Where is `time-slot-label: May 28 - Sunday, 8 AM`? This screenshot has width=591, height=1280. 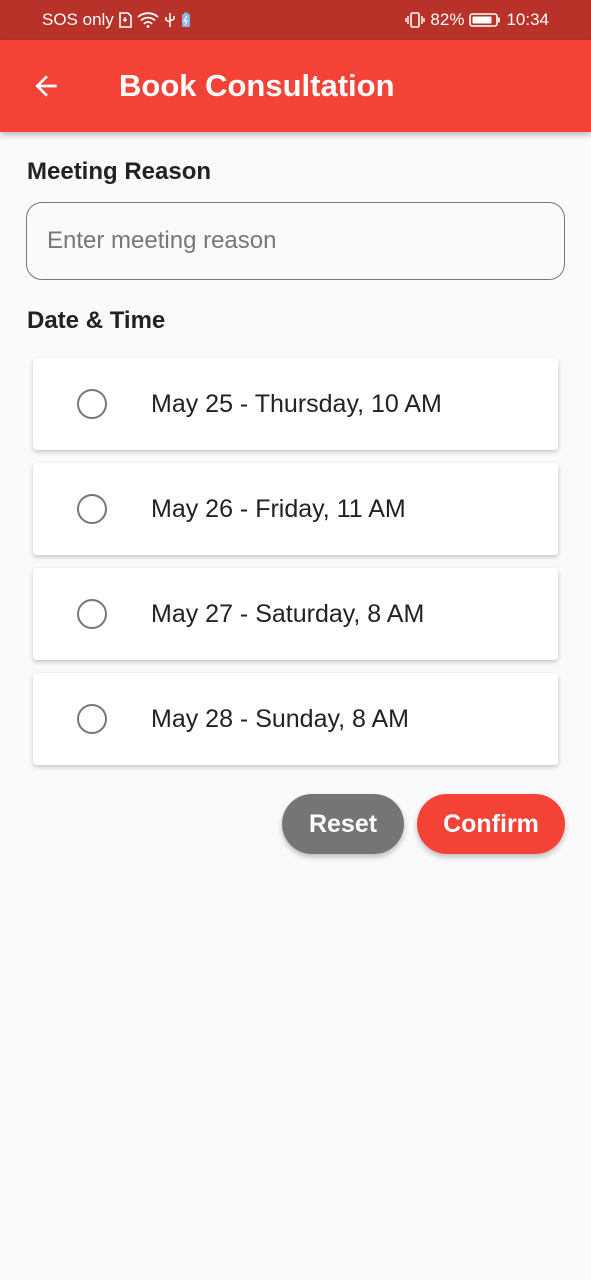
time-slot-label: May 28 - Sunday, 8 AM is located at coordinates (280, 718).